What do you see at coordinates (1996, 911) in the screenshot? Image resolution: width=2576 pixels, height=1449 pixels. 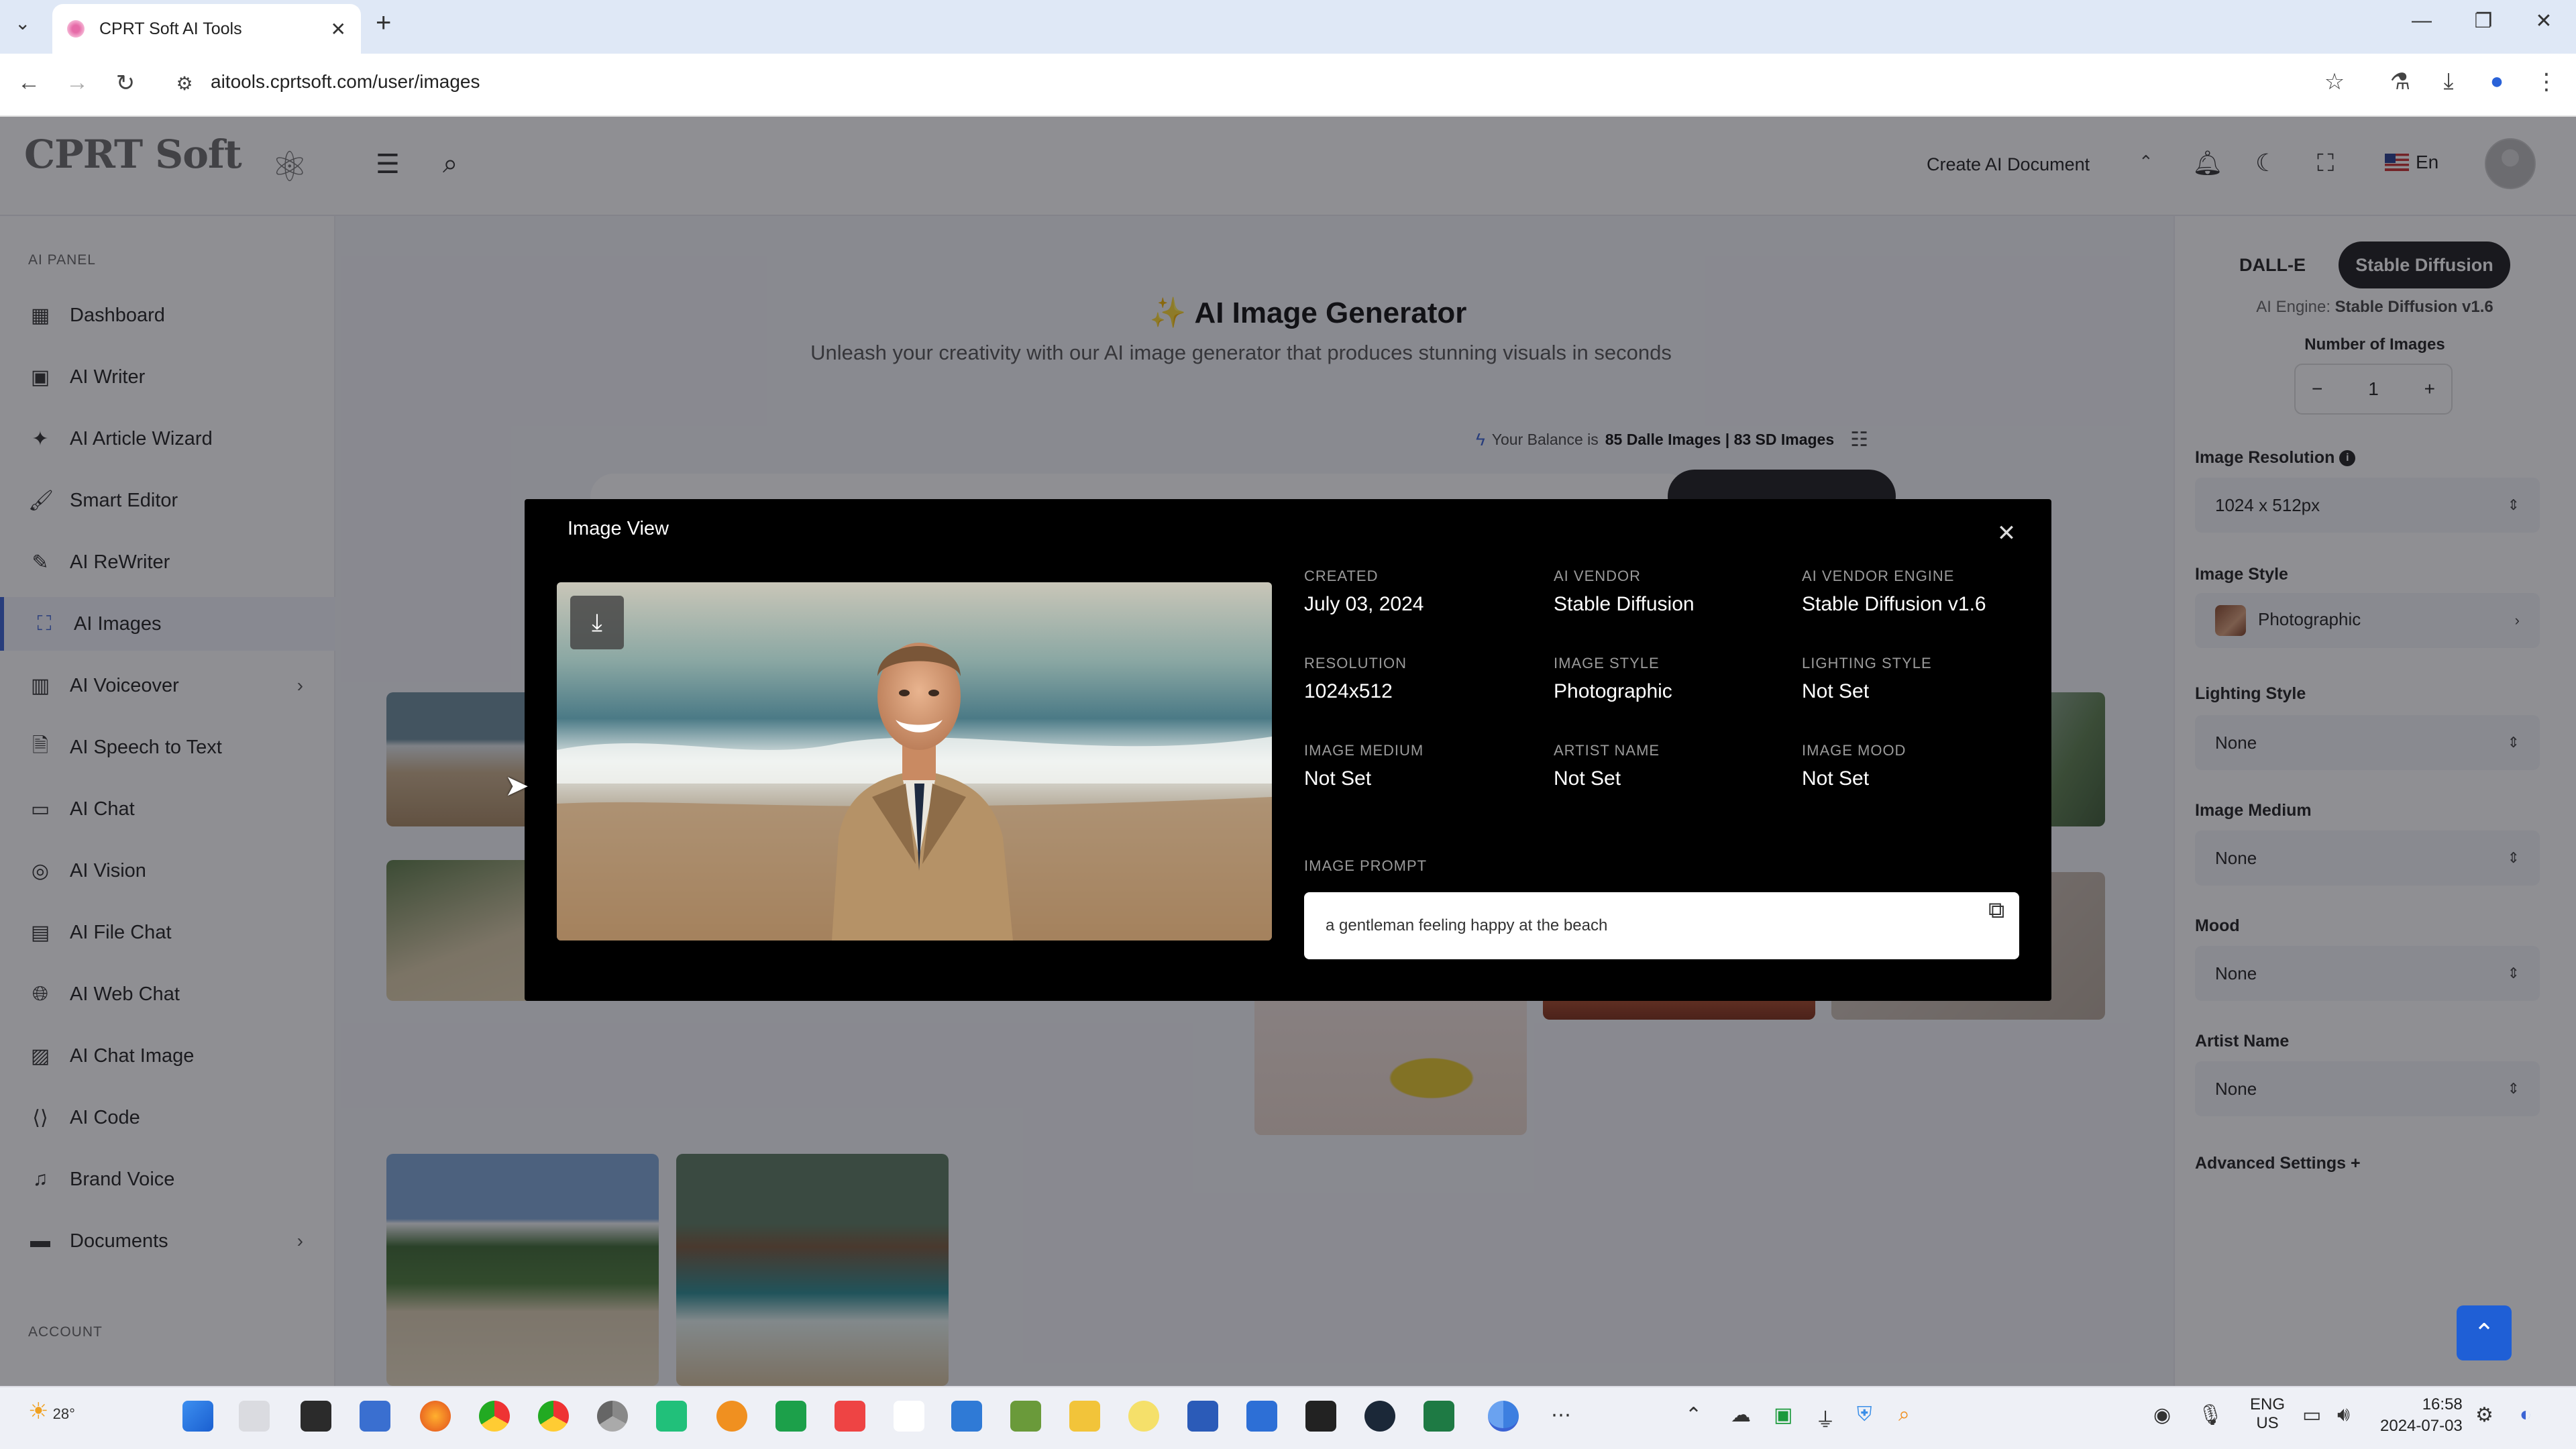 I see `copy-icon: ⧉` at bounding box center [1996, 911].